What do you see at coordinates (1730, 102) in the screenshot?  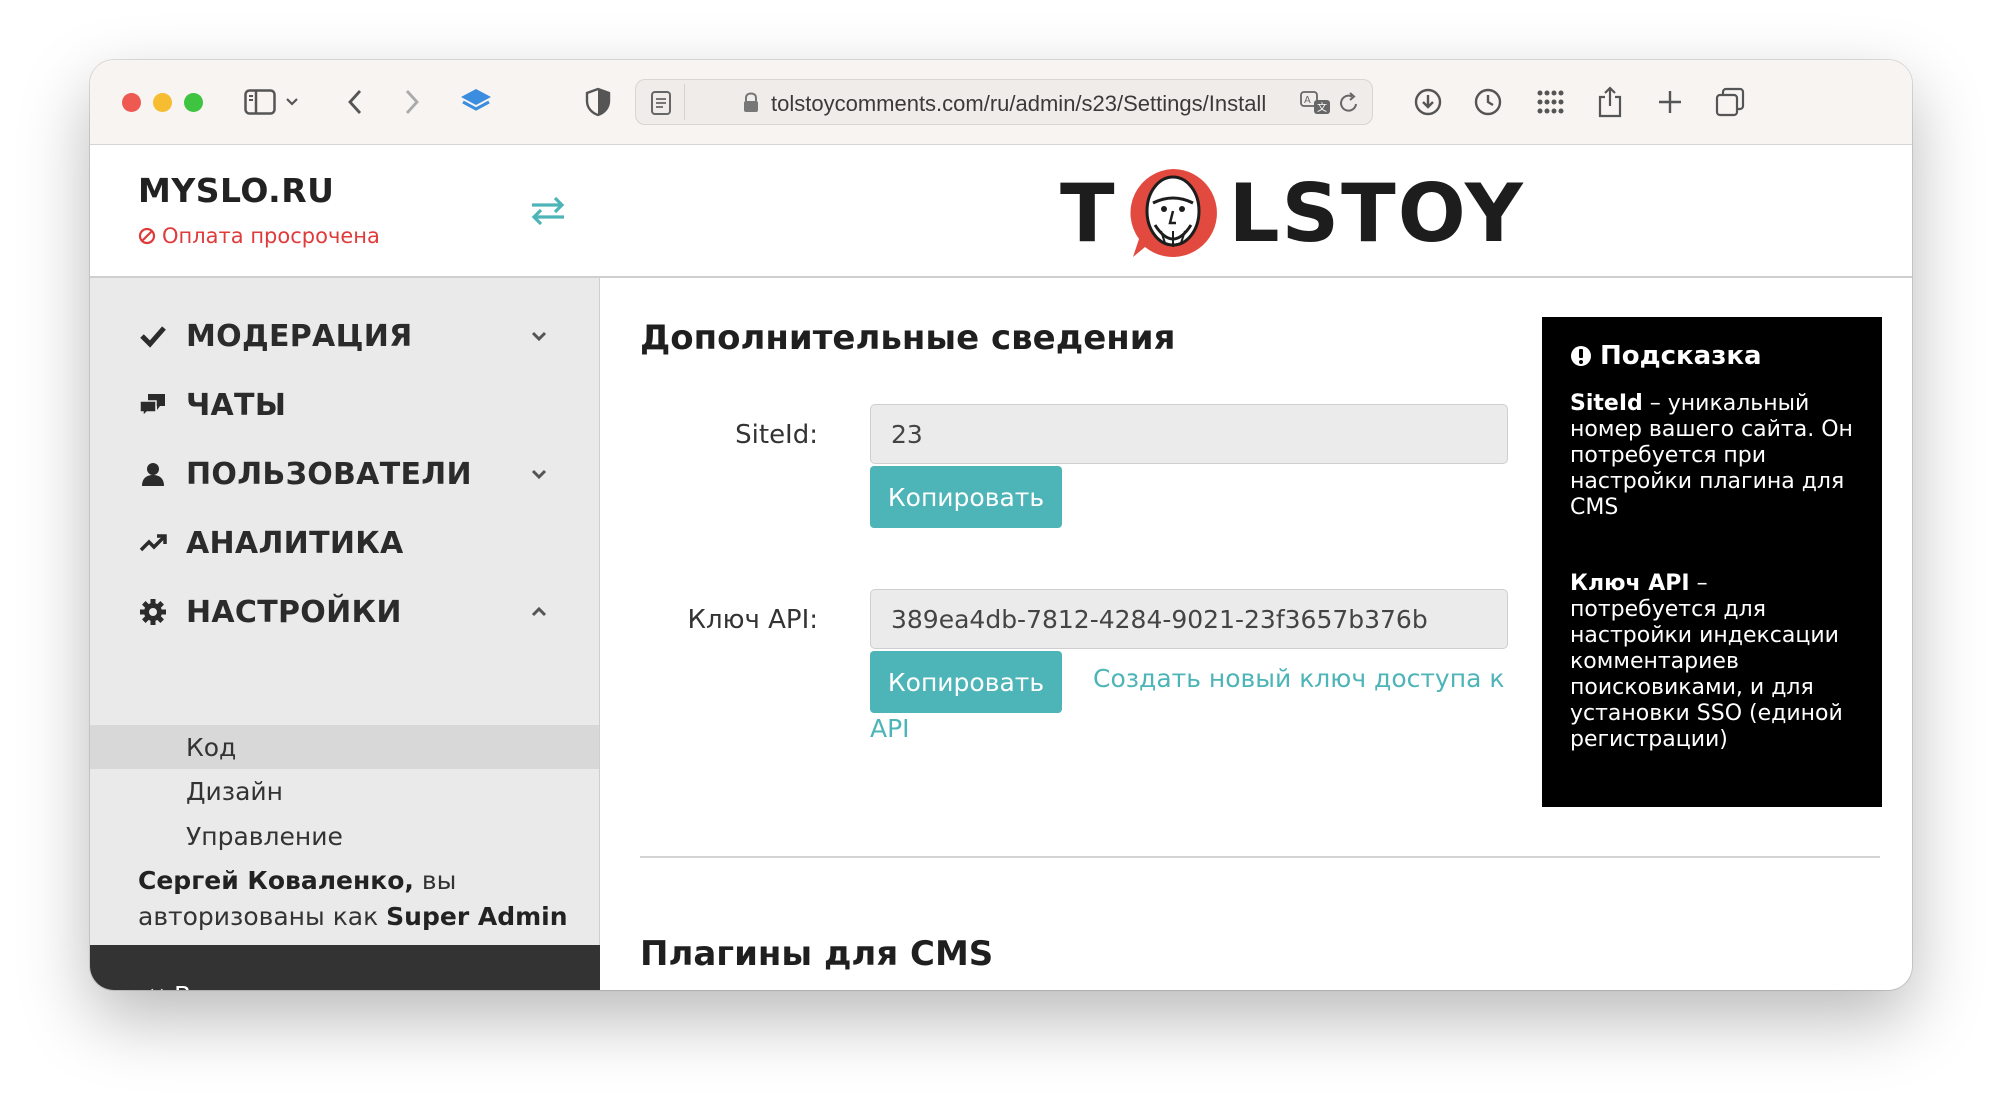 I see `tab-overview-icon` at bounding box center [1730, 102].